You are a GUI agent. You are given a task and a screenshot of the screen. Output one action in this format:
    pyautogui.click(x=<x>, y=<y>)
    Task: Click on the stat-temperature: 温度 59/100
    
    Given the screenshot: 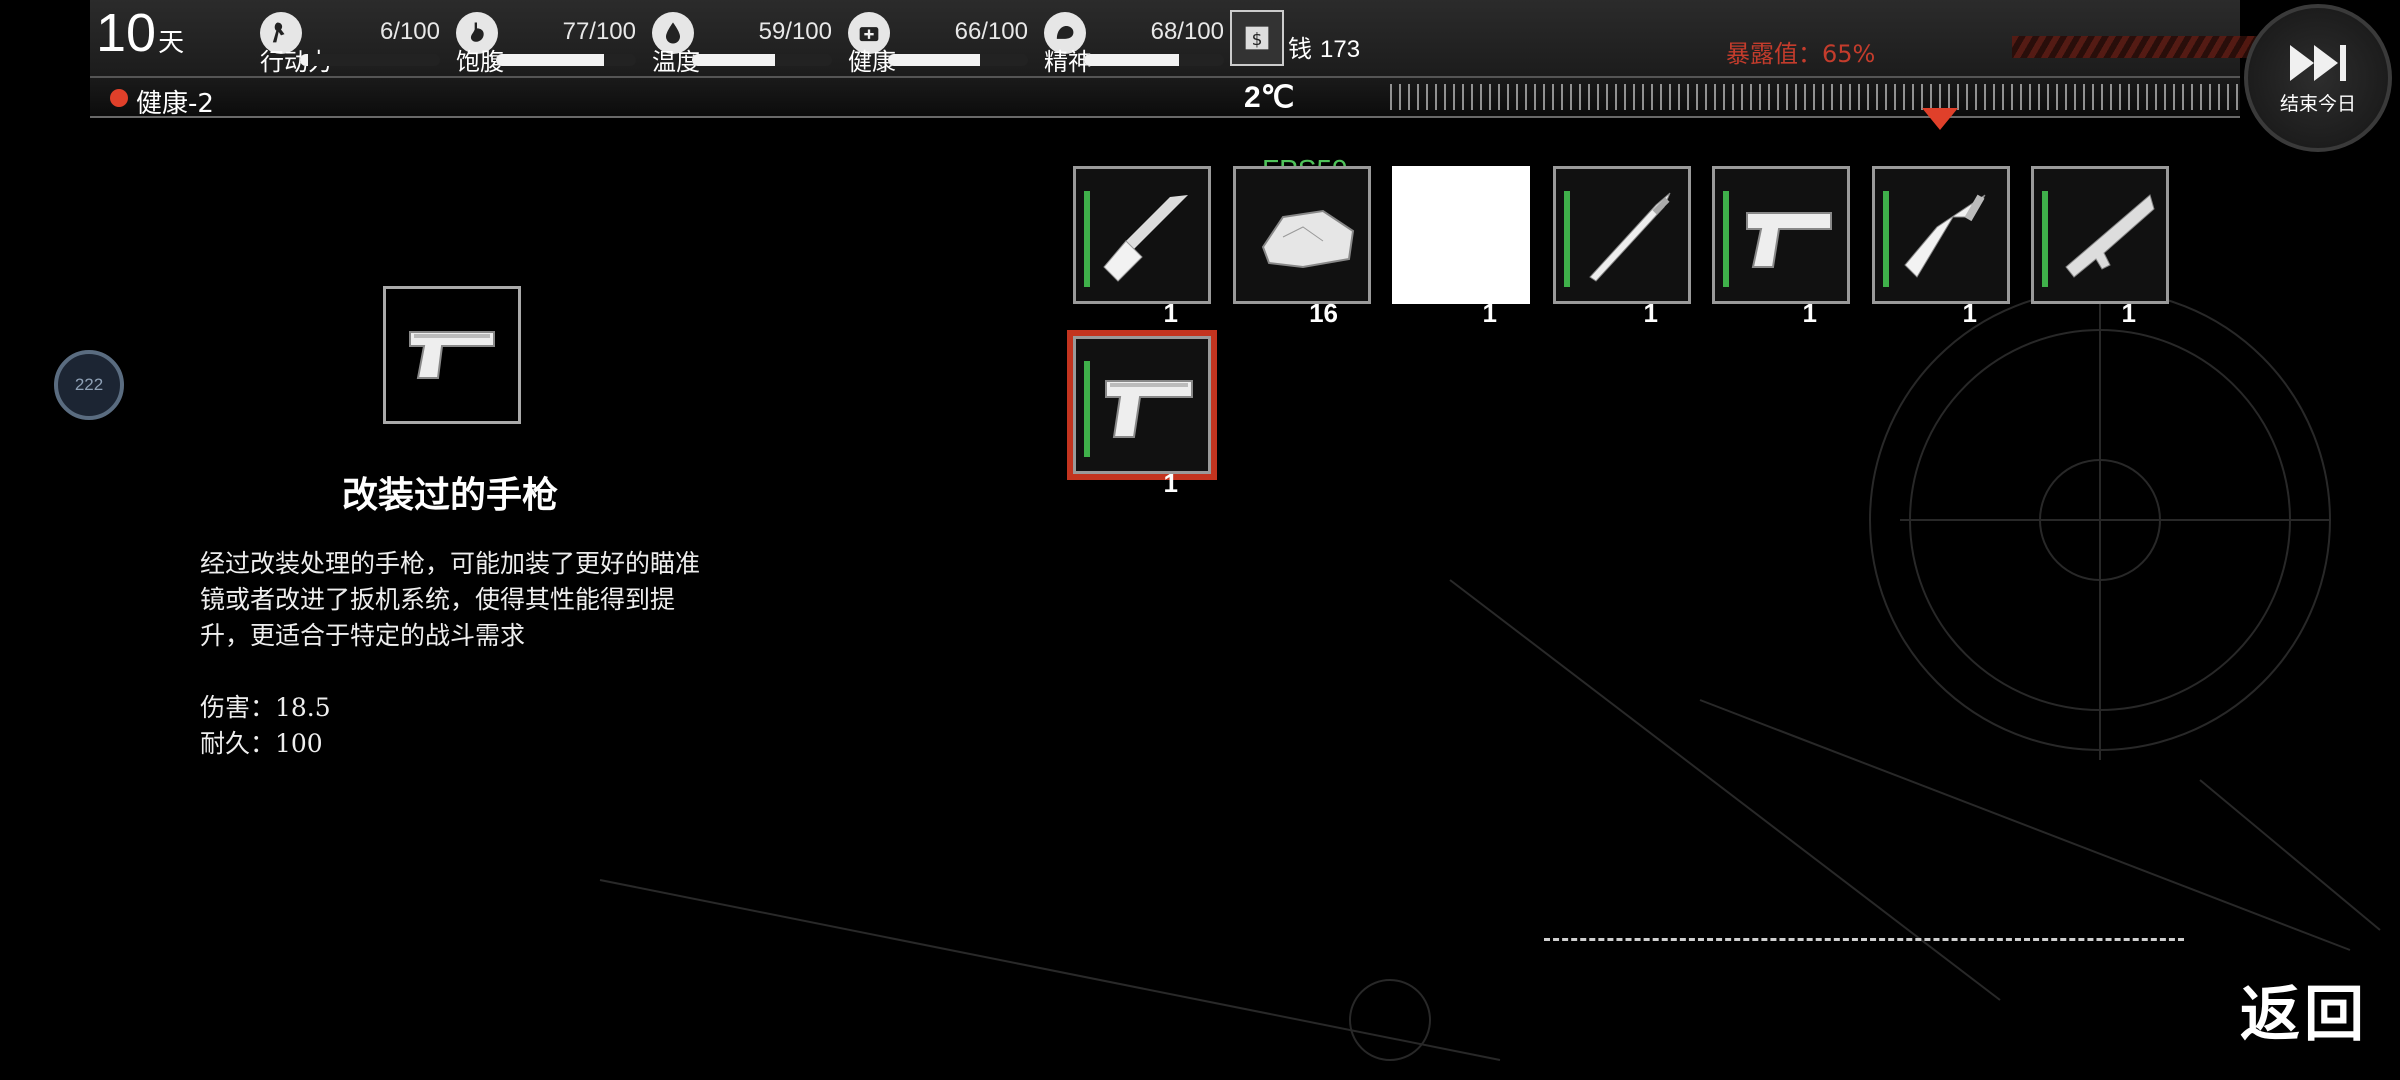 What is the action you would take?
    pyautogui.click(x=742, y=41)
    